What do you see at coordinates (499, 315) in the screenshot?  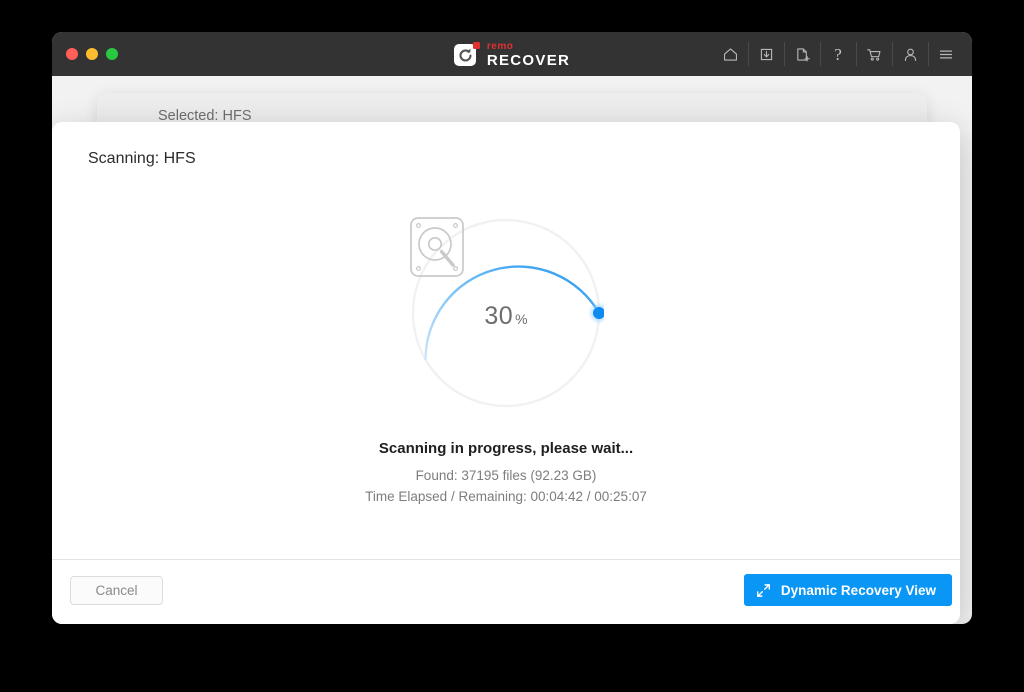 I see `progress-percent-value: 30` at bounding box center [499, 315].